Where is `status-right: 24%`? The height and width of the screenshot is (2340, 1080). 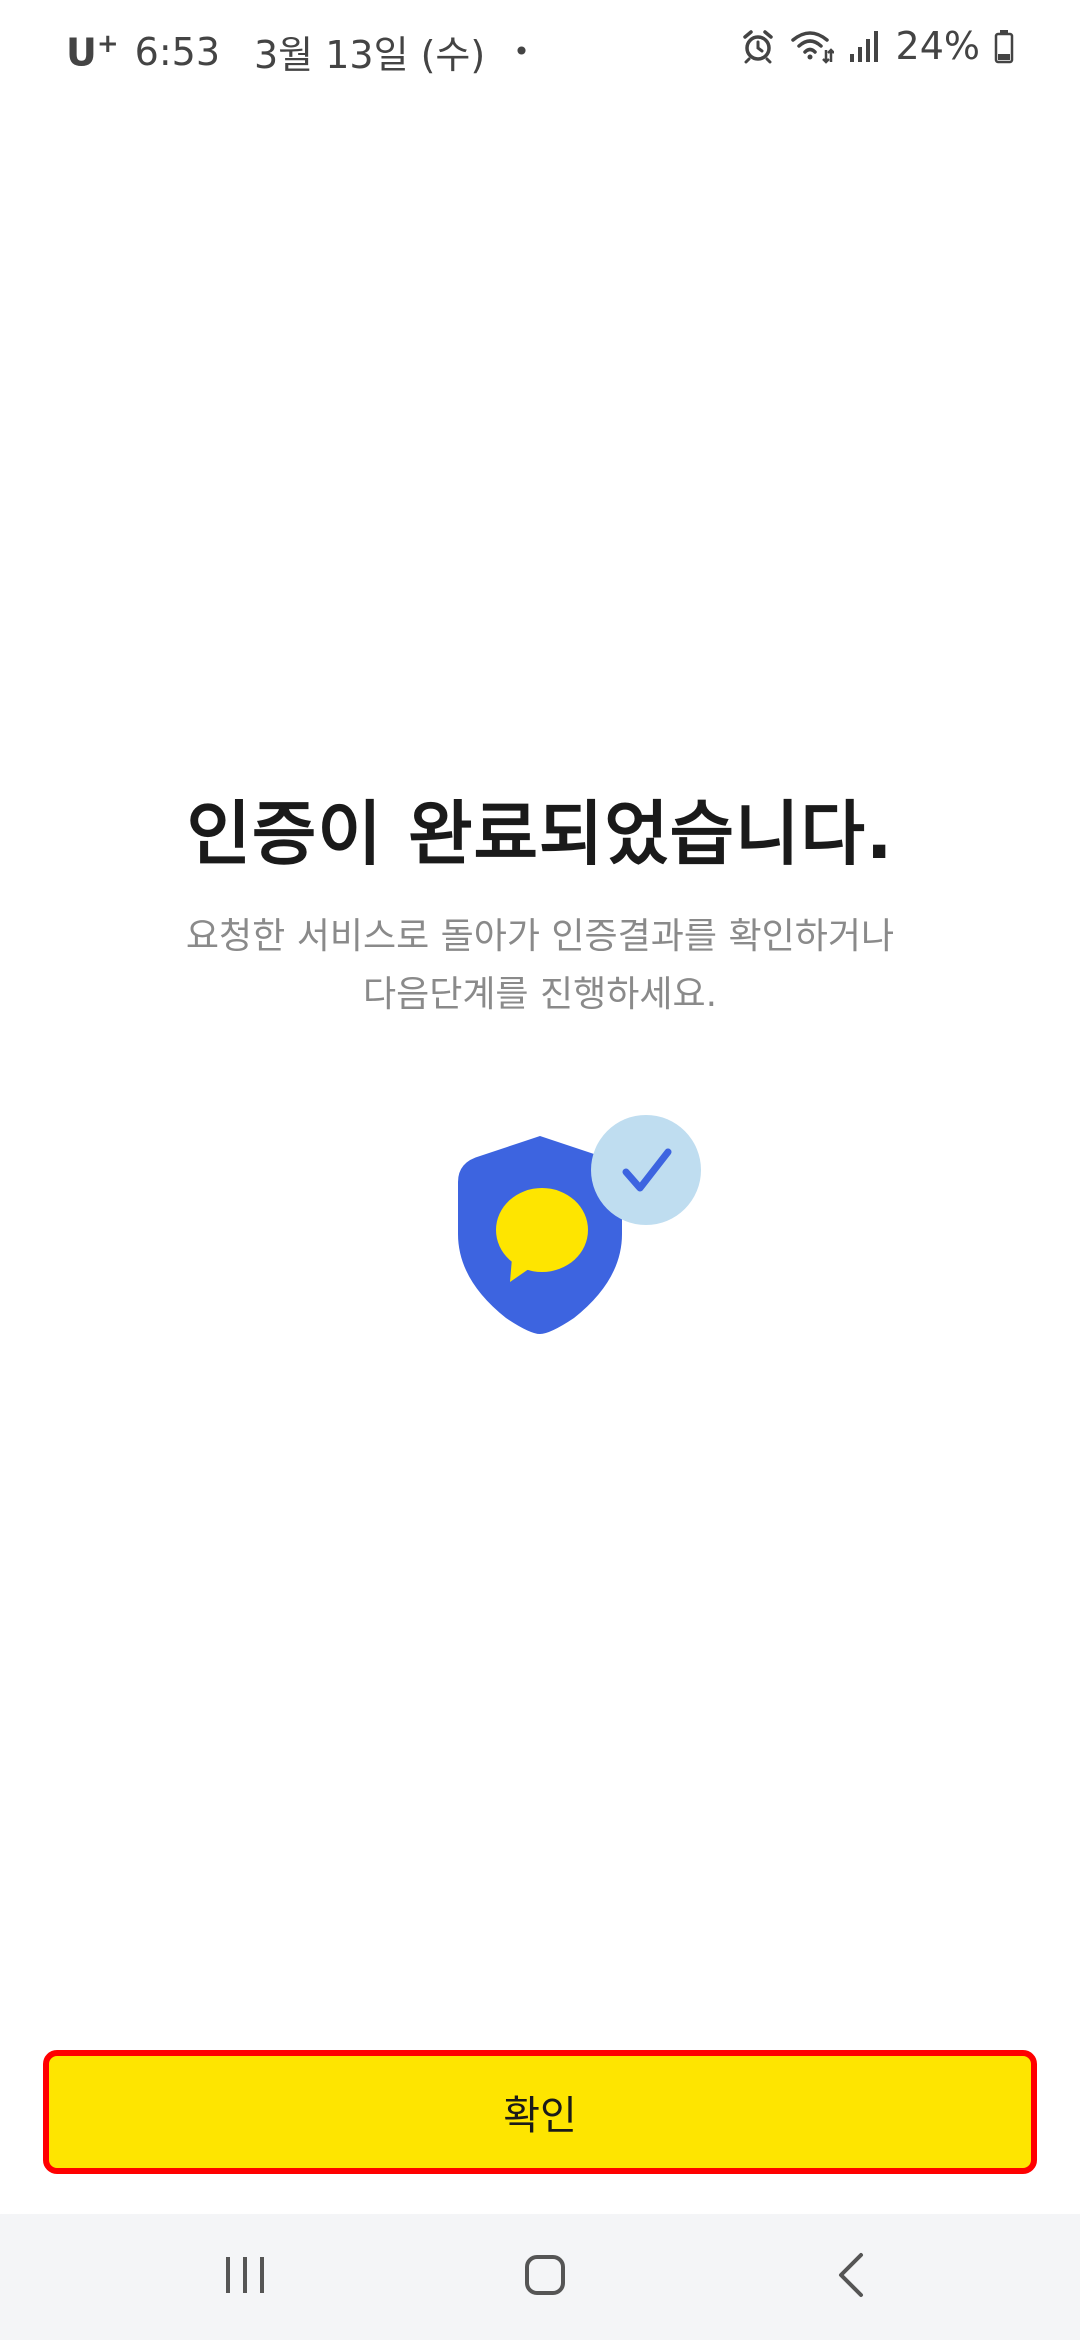 status-right: 24% is located at coordinates (877, 46).